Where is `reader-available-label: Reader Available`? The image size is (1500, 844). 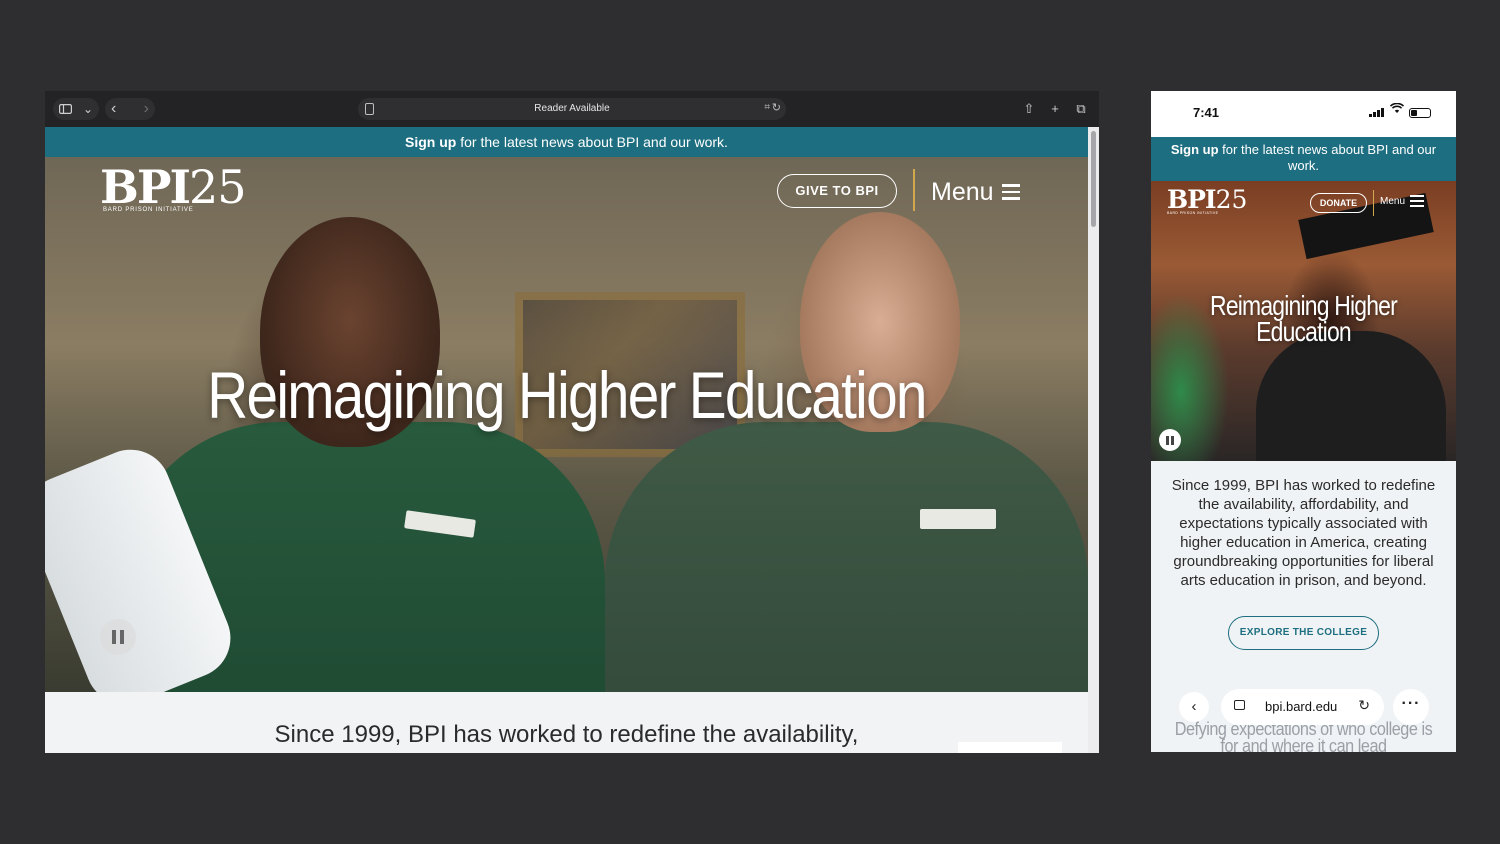
reader-available-label: Reader Available is located at coordinates (572, 108).